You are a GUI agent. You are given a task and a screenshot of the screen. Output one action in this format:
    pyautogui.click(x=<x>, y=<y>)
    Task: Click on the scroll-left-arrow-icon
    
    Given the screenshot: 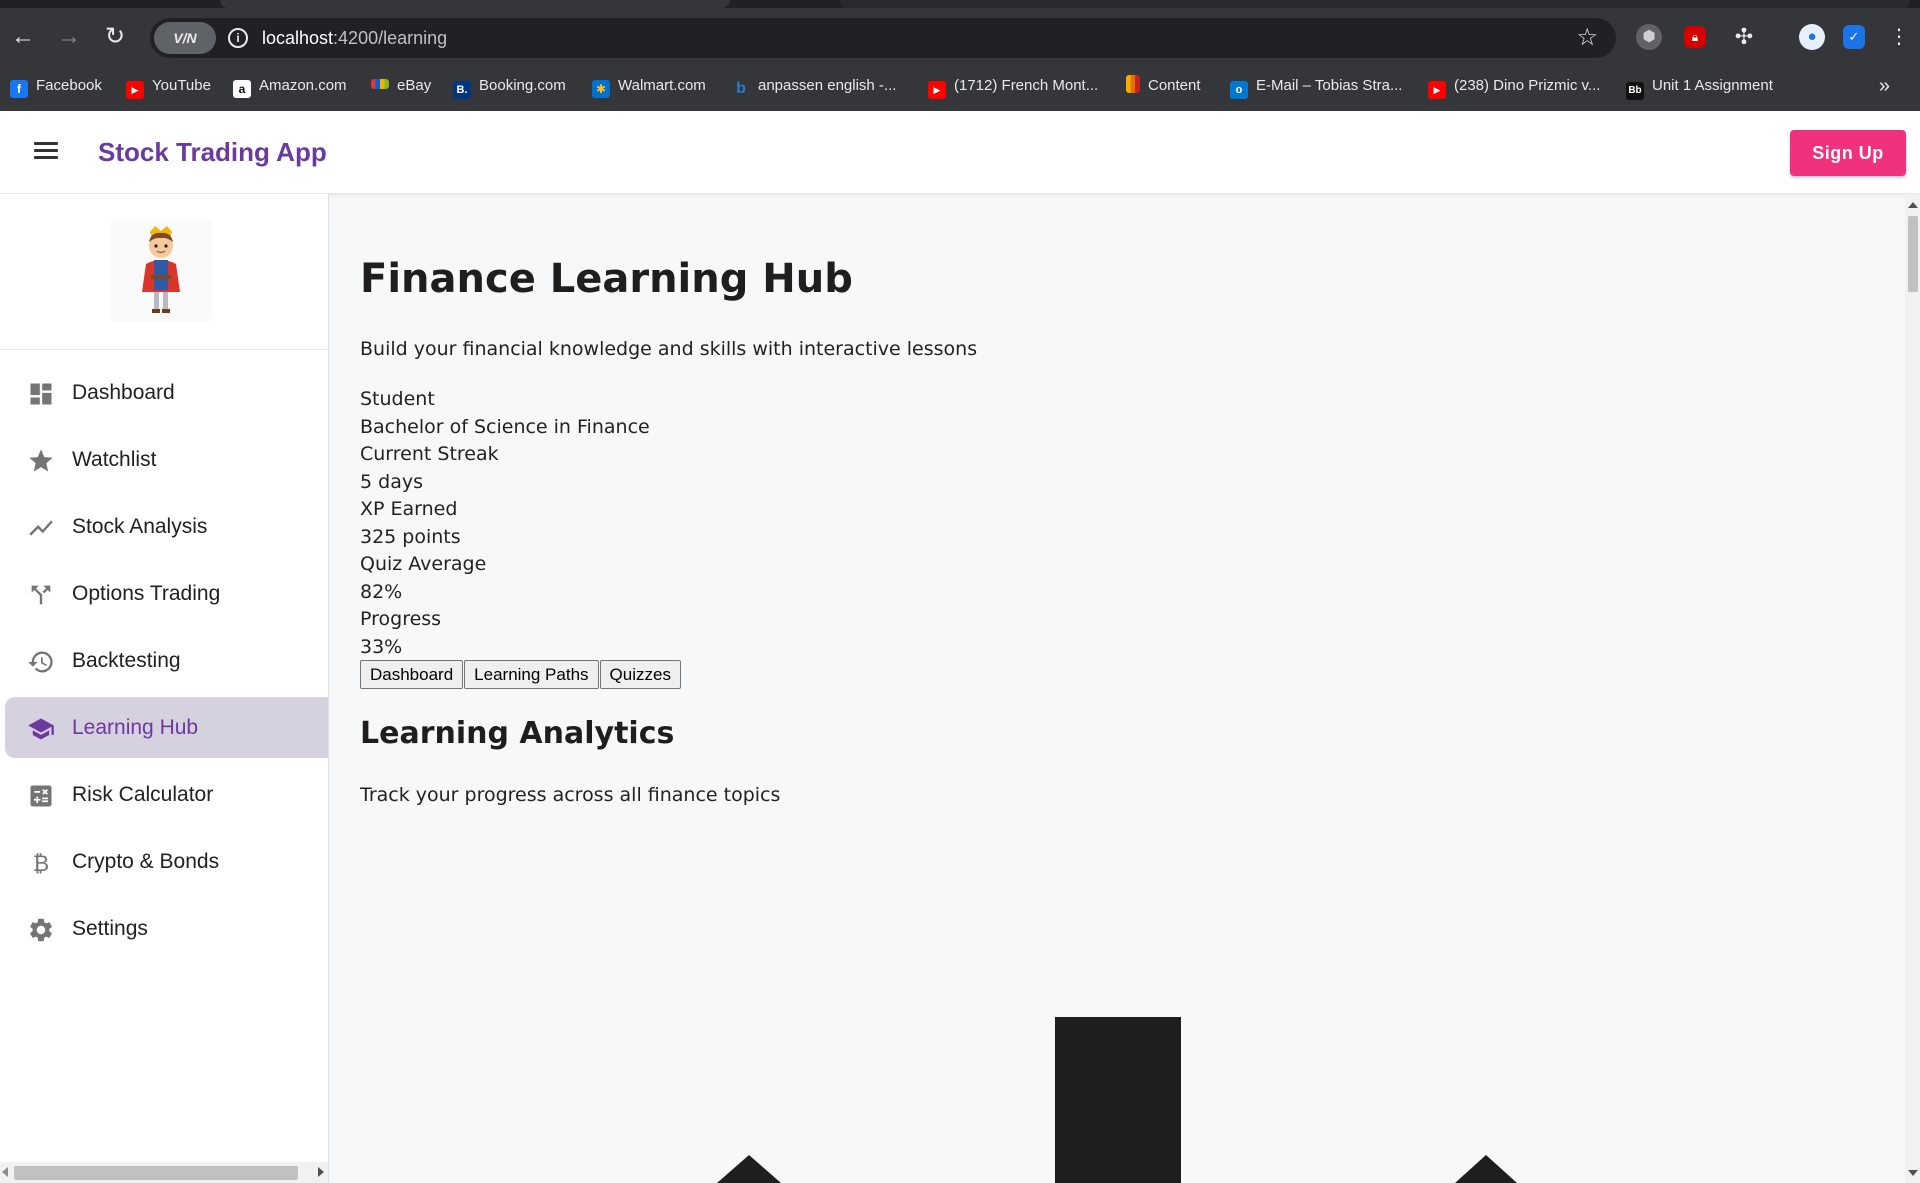 What is the action you would take?
    pyautogui.click(x=5, y=1172)
    